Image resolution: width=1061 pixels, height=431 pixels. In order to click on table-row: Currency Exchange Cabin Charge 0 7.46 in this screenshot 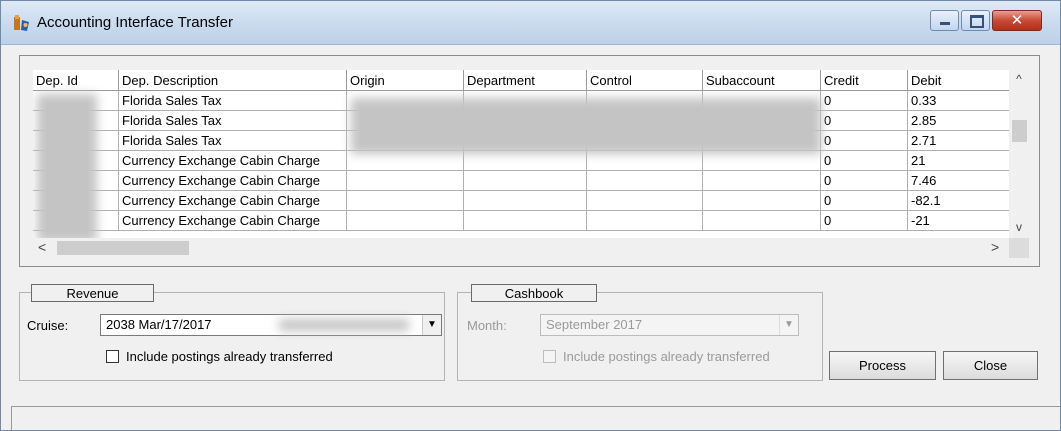, I will do `click(521, 181)`.